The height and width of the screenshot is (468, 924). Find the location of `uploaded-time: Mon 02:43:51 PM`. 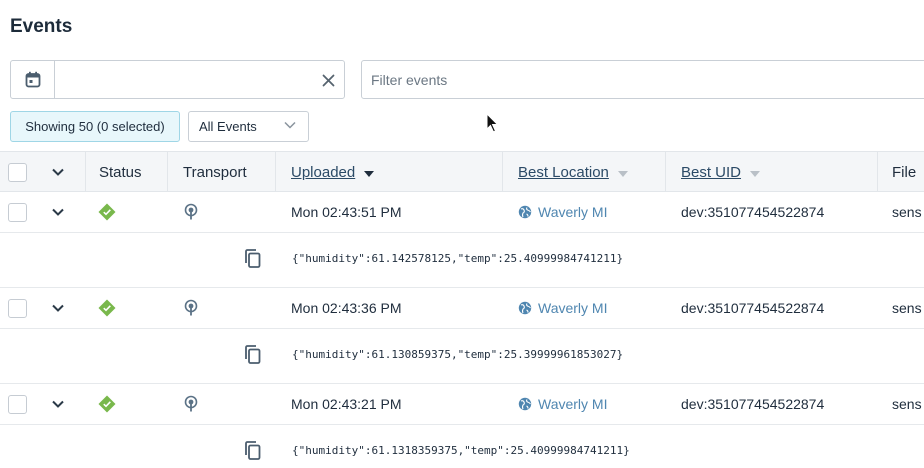

uploaded-time: Mon 02:43:51 PM is located at coordinates (346, 212).